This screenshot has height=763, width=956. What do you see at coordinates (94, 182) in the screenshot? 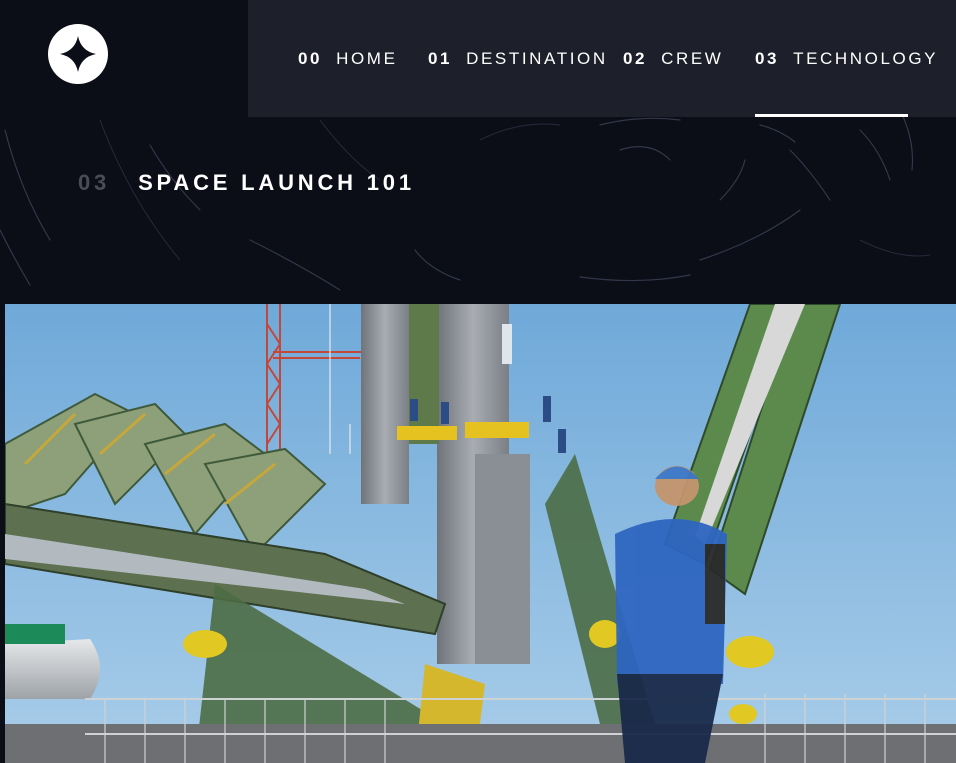
I see `page-title-number: 03` at bounding box center [94, 182].